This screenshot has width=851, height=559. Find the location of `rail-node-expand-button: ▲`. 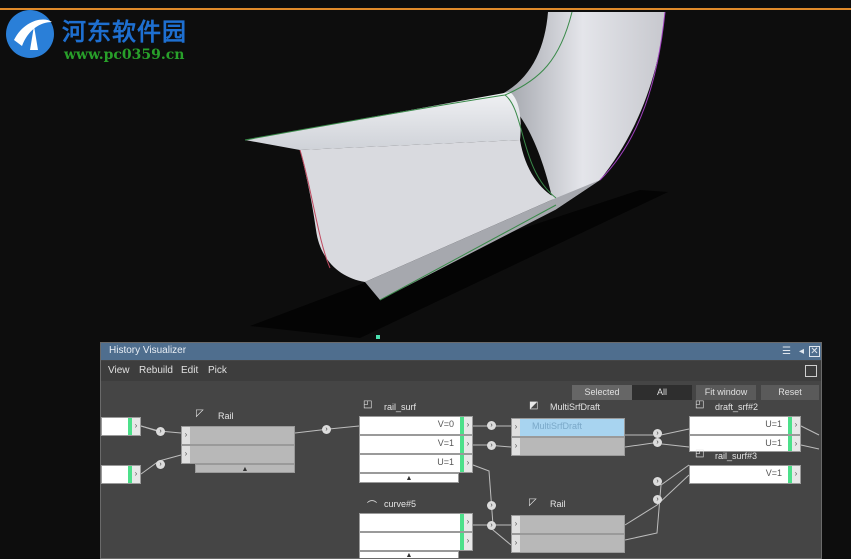

rail-node-expand-button: ▲ is located at coordinates (245, 468).